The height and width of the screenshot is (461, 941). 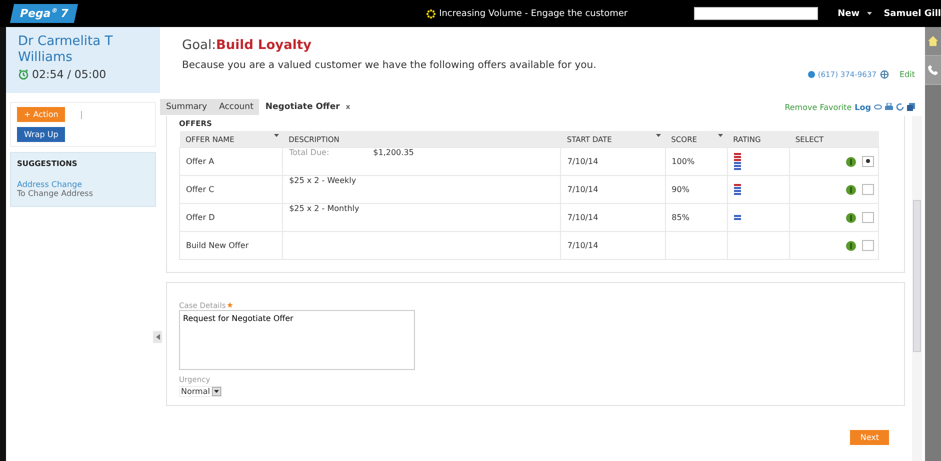 I want to click on customer-name: Dr Carmelita T Williams, so click(x=66, y=50).